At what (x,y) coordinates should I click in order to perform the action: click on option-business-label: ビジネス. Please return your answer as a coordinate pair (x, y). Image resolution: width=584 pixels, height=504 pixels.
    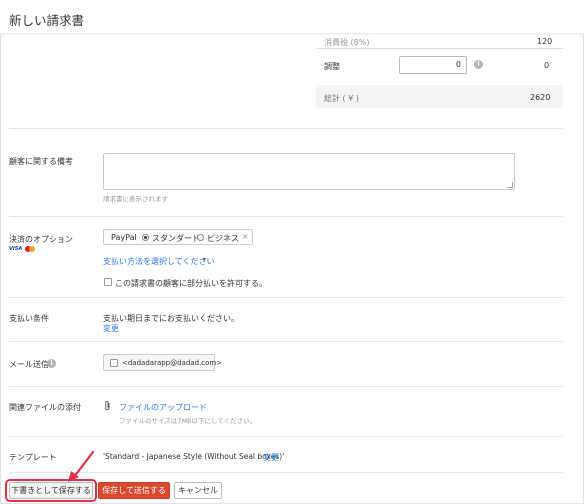
    Looking at the image, I should click on (223, 238).